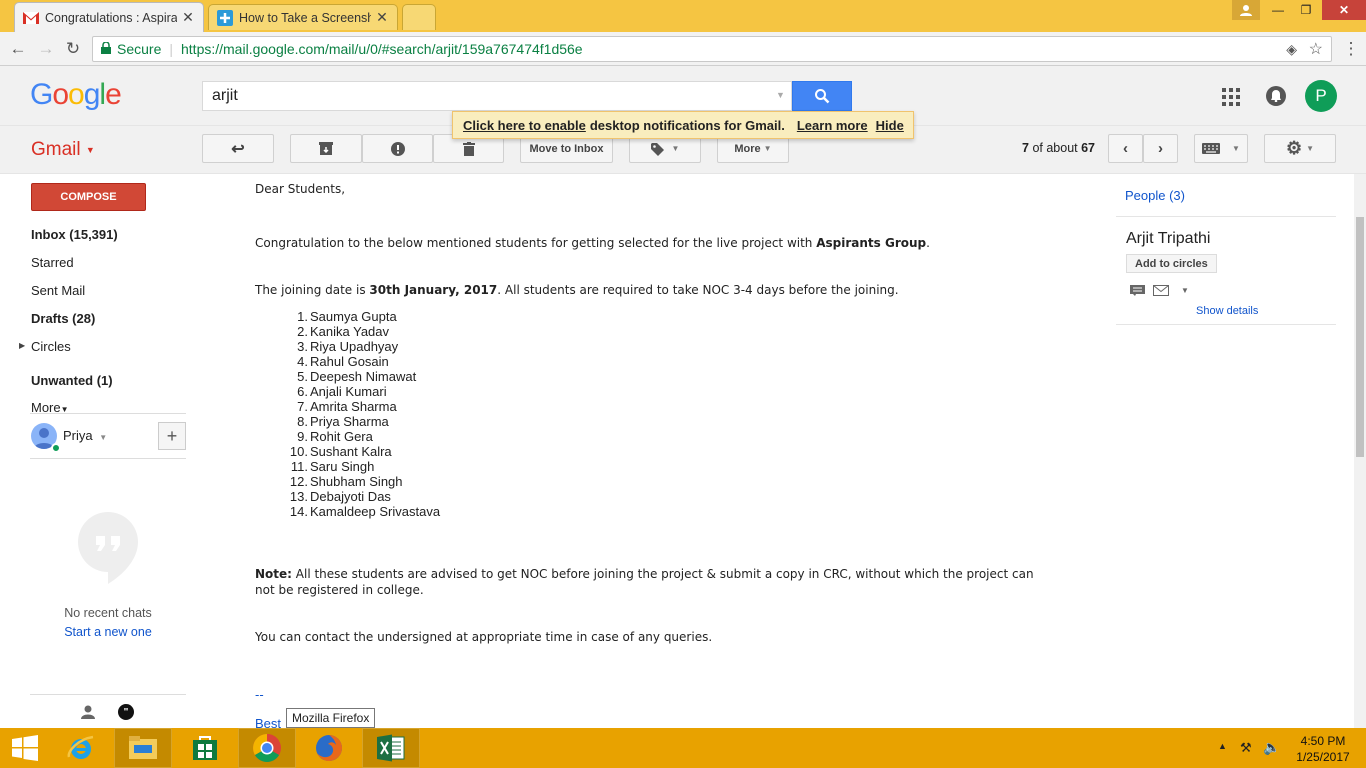 The width and height of the screenshot is (1366, 768). Describe the element at coordinates (1316, 49) in the screenshot. I see `star-icon: ☆` at that location.